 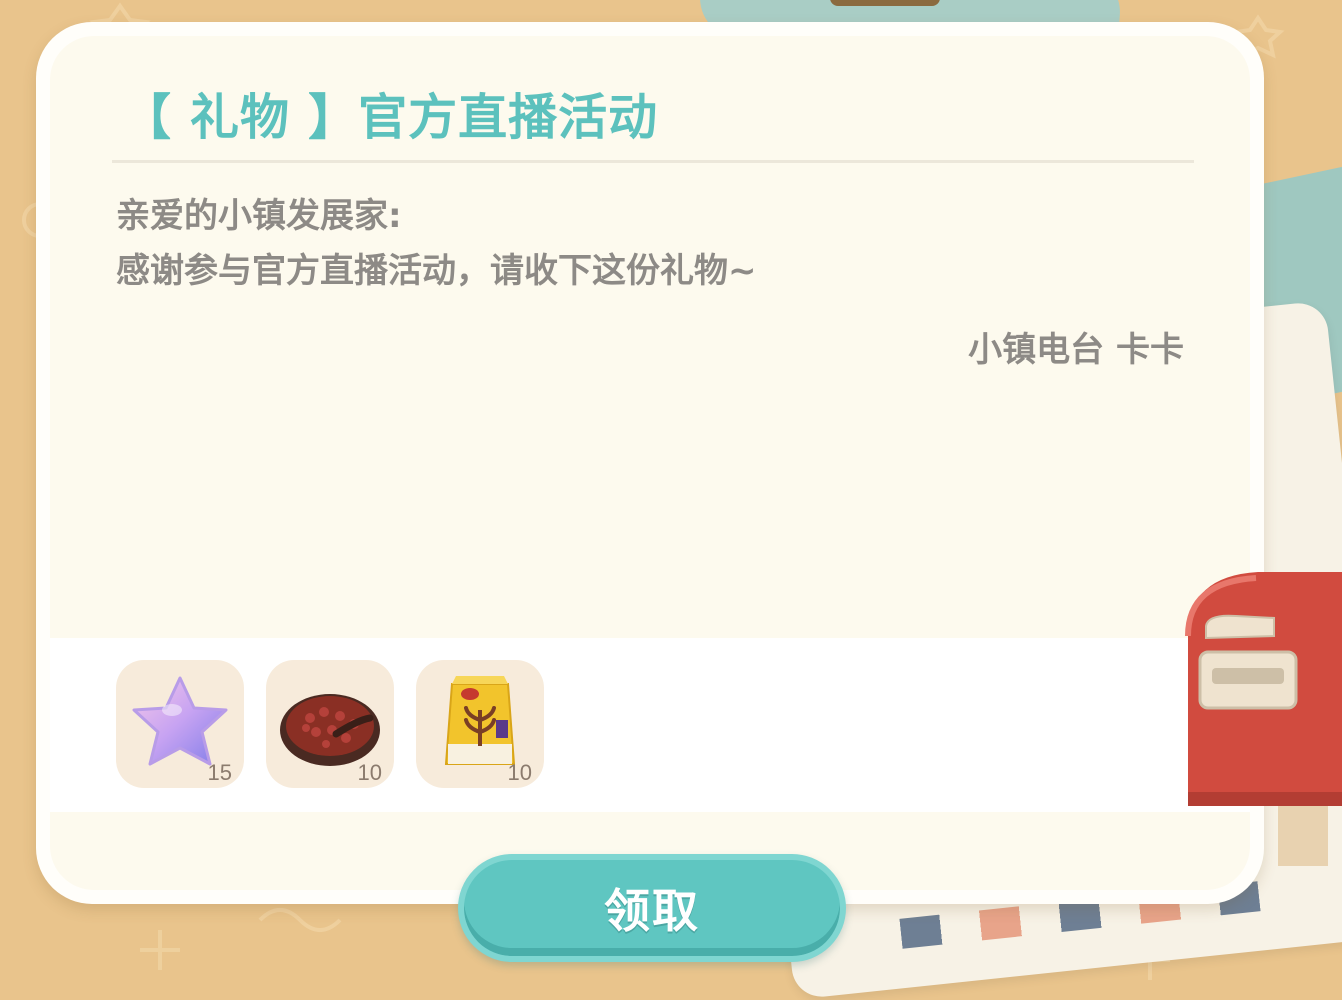 What do you see at coordinates (390, 117) in the screenshot?
I see `mail-title: 【 礼物 】官方直播活动` at bounding box center [390, 117].